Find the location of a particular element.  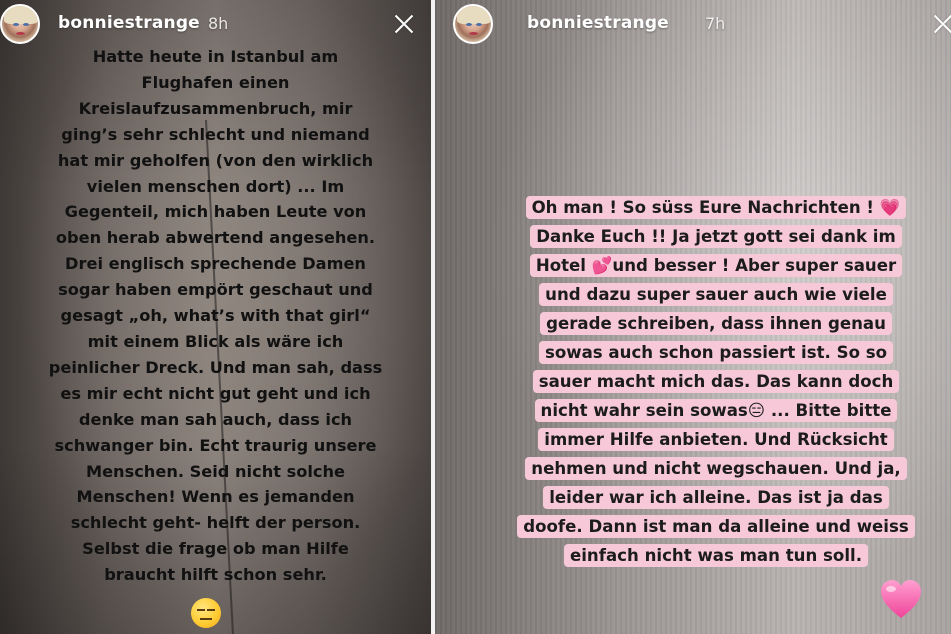

story-text-line: ging’s sehr schlecht und niemand is located at coordinates (215, 134).